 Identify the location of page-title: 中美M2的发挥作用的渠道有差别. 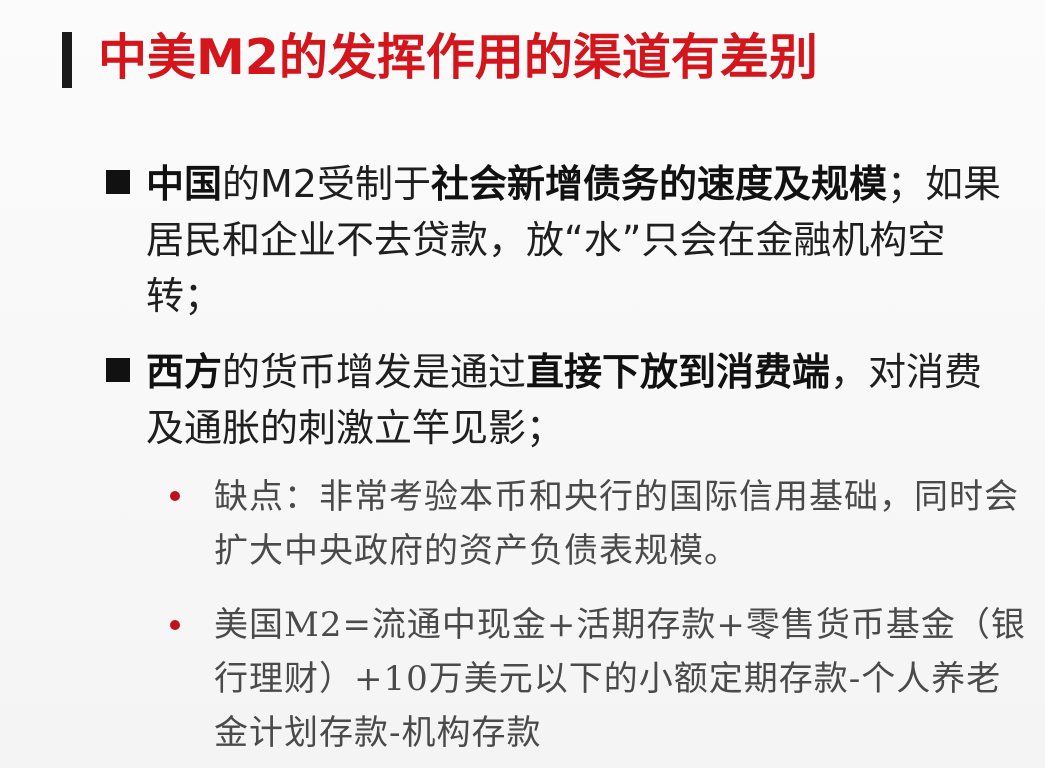
(458, 57).